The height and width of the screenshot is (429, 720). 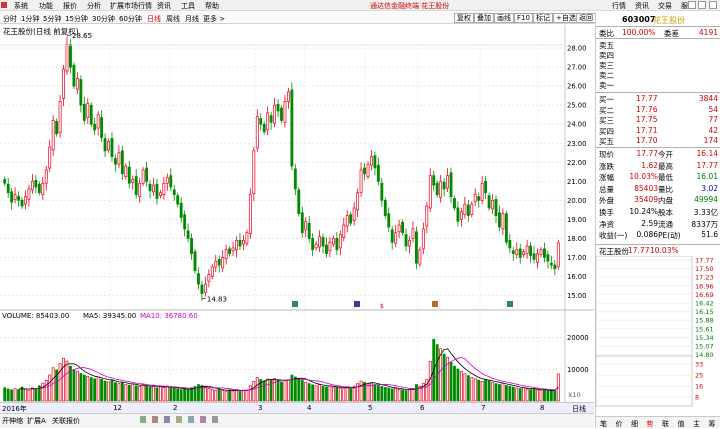 What do you see at coordinates (665, 154) in the screenshot?
I see `stat-label-2: 今开` at bounding box center [665, 154].